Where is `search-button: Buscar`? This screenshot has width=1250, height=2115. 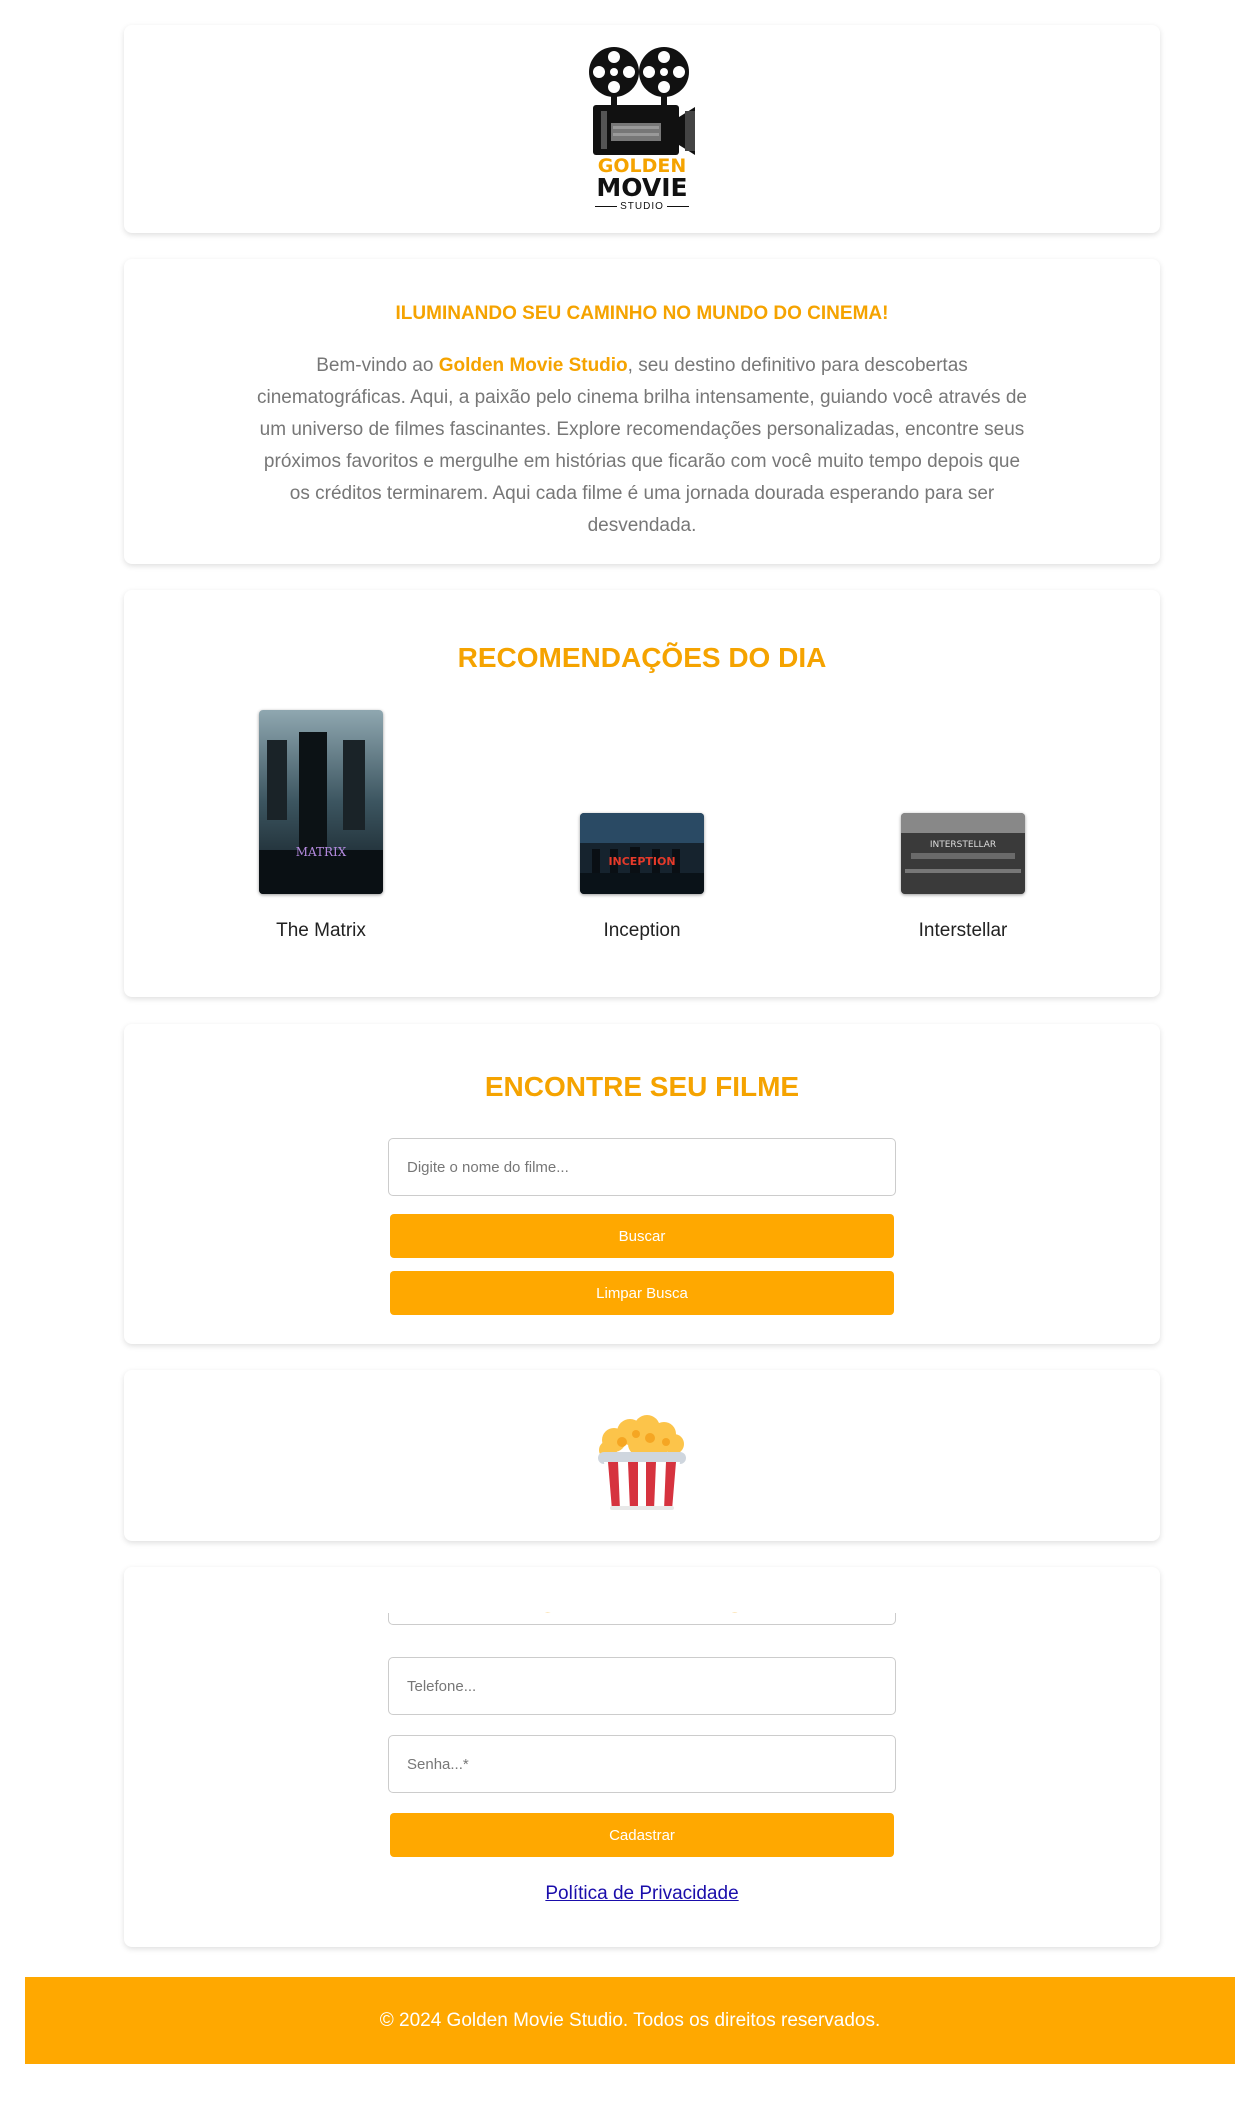 search-button: Buscar is located at coordinates (642, 1236).